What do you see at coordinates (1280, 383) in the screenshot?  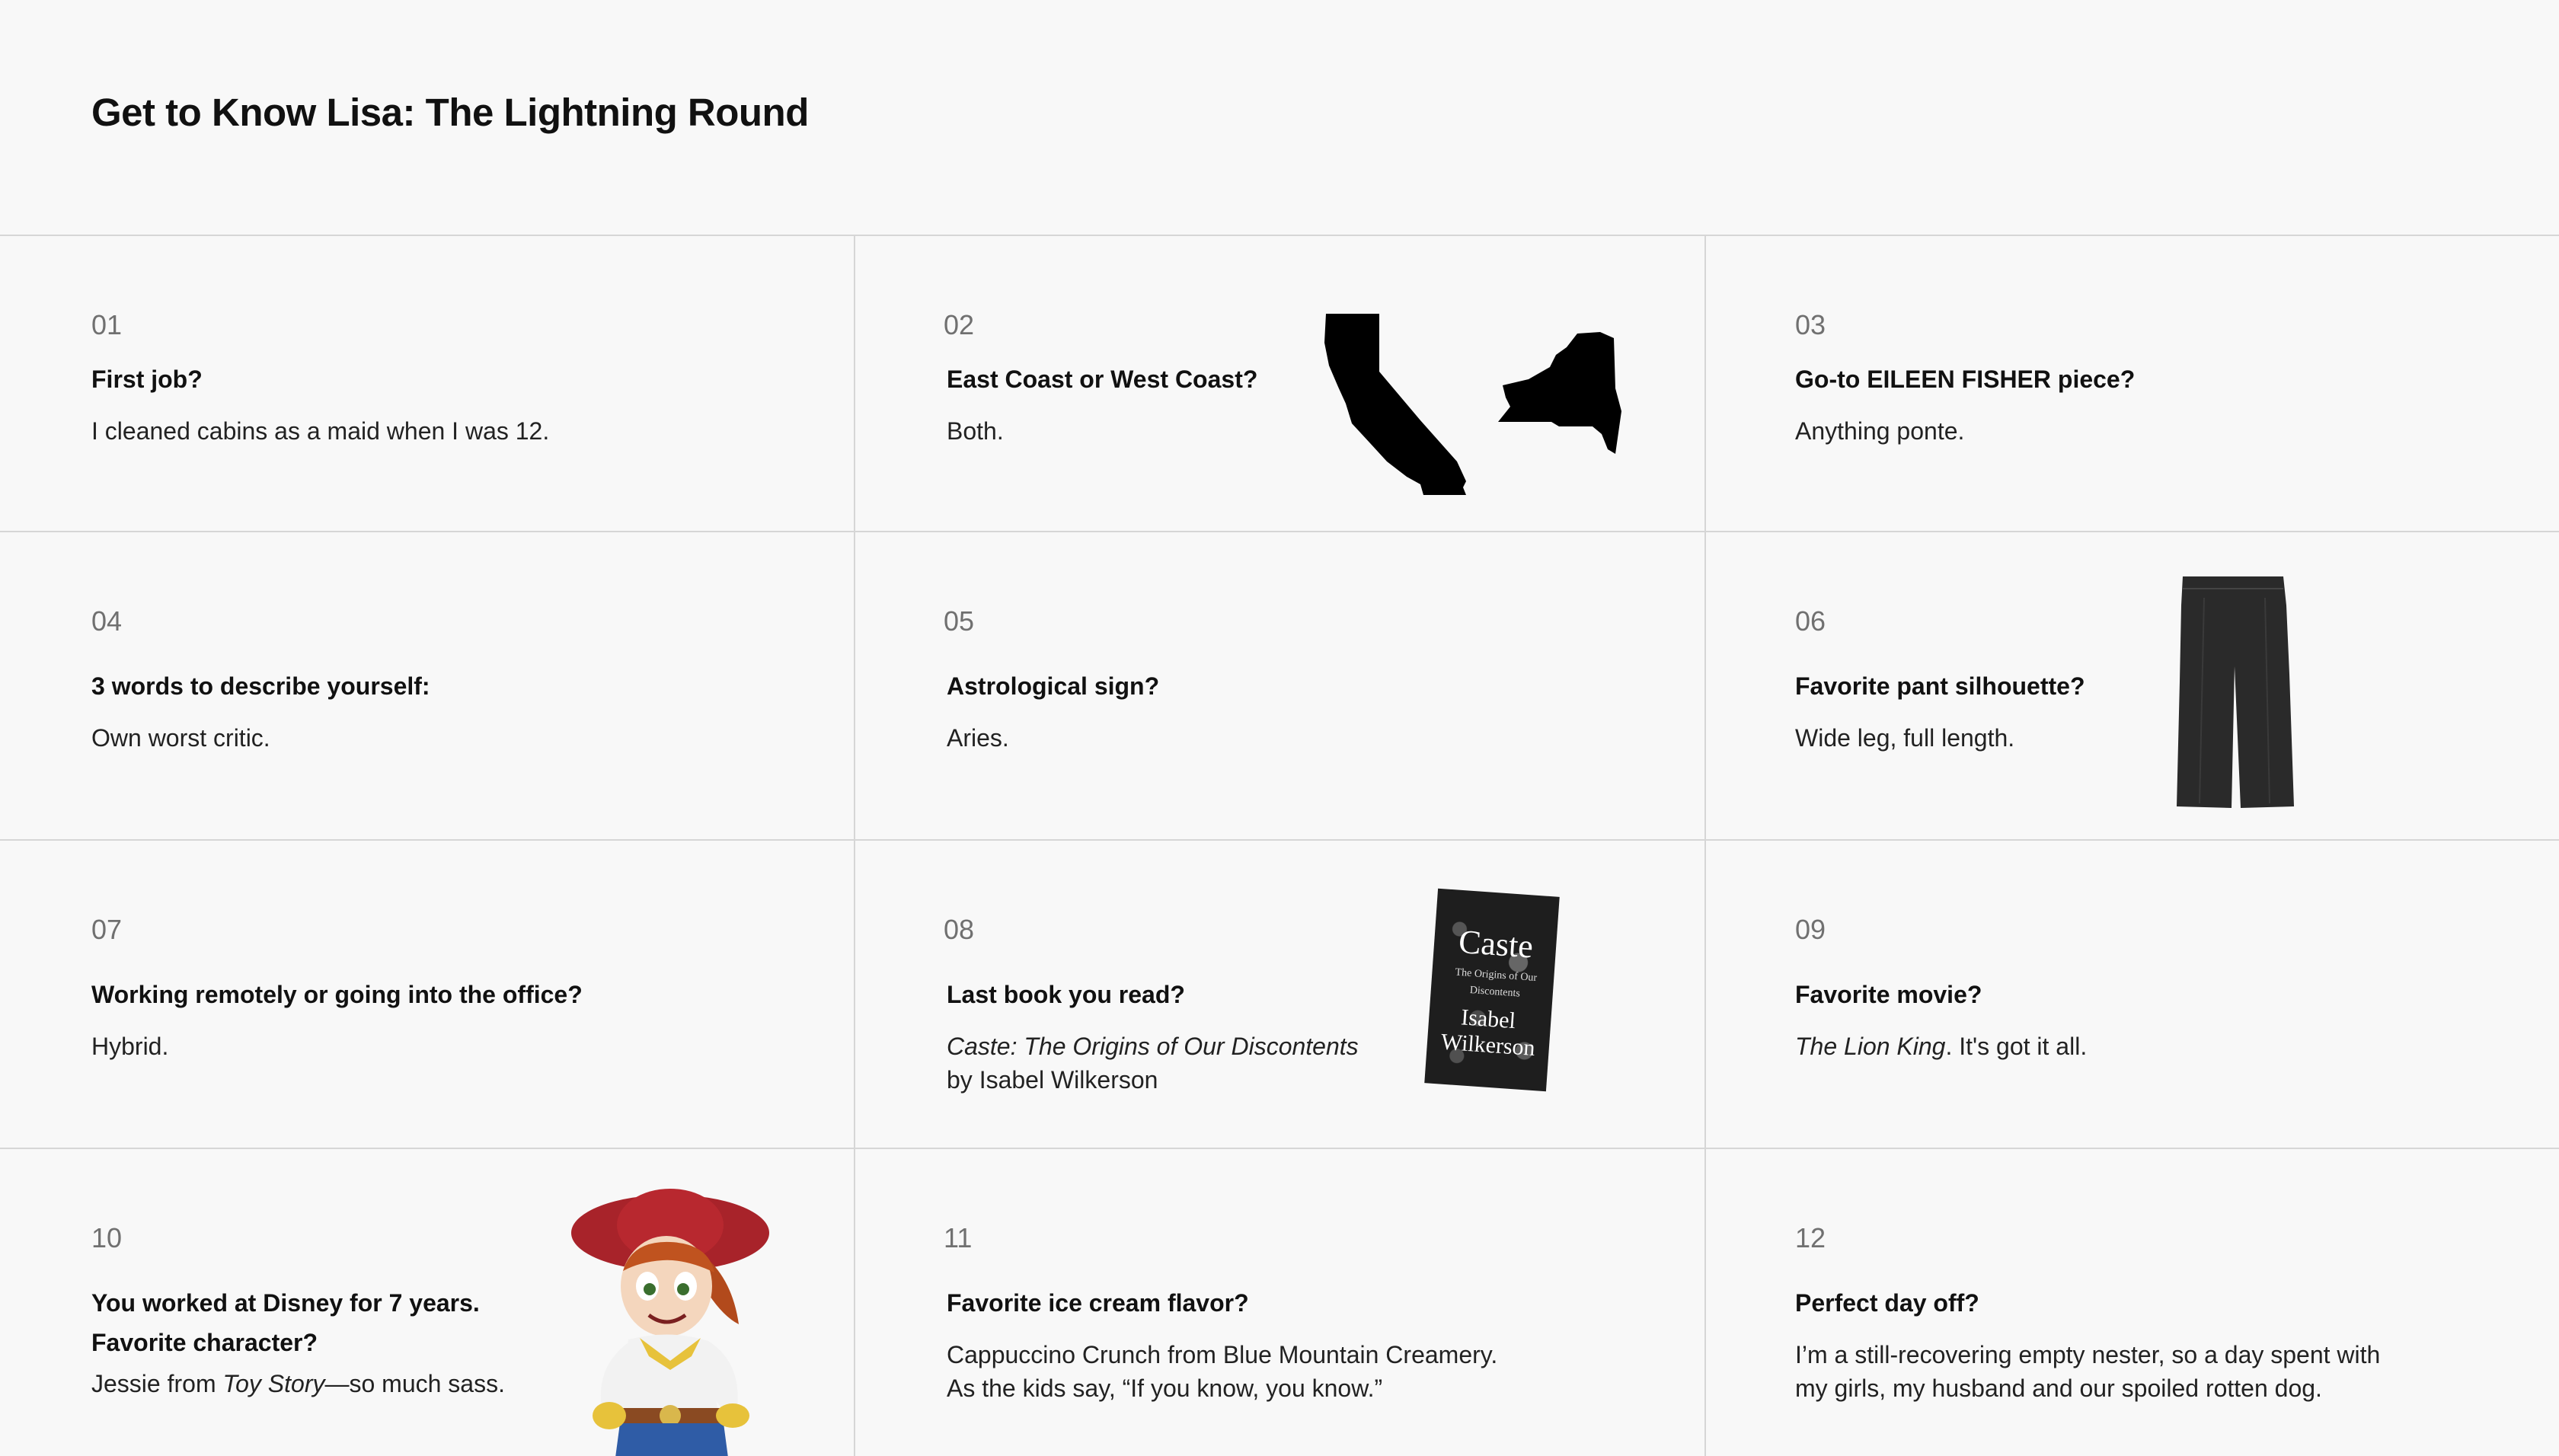 I see `qa-card-02: 02 East Coast or West Coast? Both.` at bounding box center [1280, 383].